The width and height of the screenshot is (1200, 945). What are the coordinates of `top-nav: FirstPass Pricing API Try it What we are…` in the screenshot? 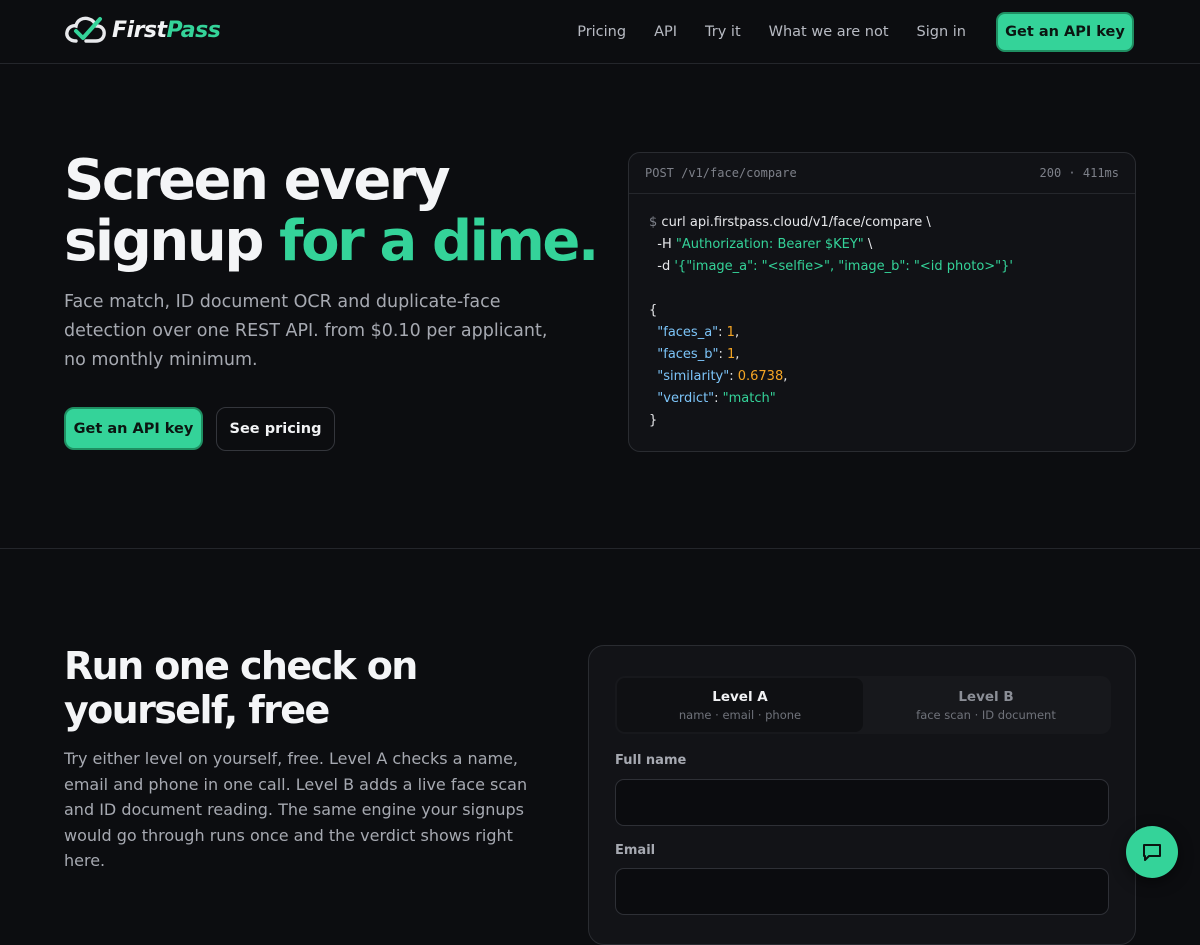 It's located at (600, 32).